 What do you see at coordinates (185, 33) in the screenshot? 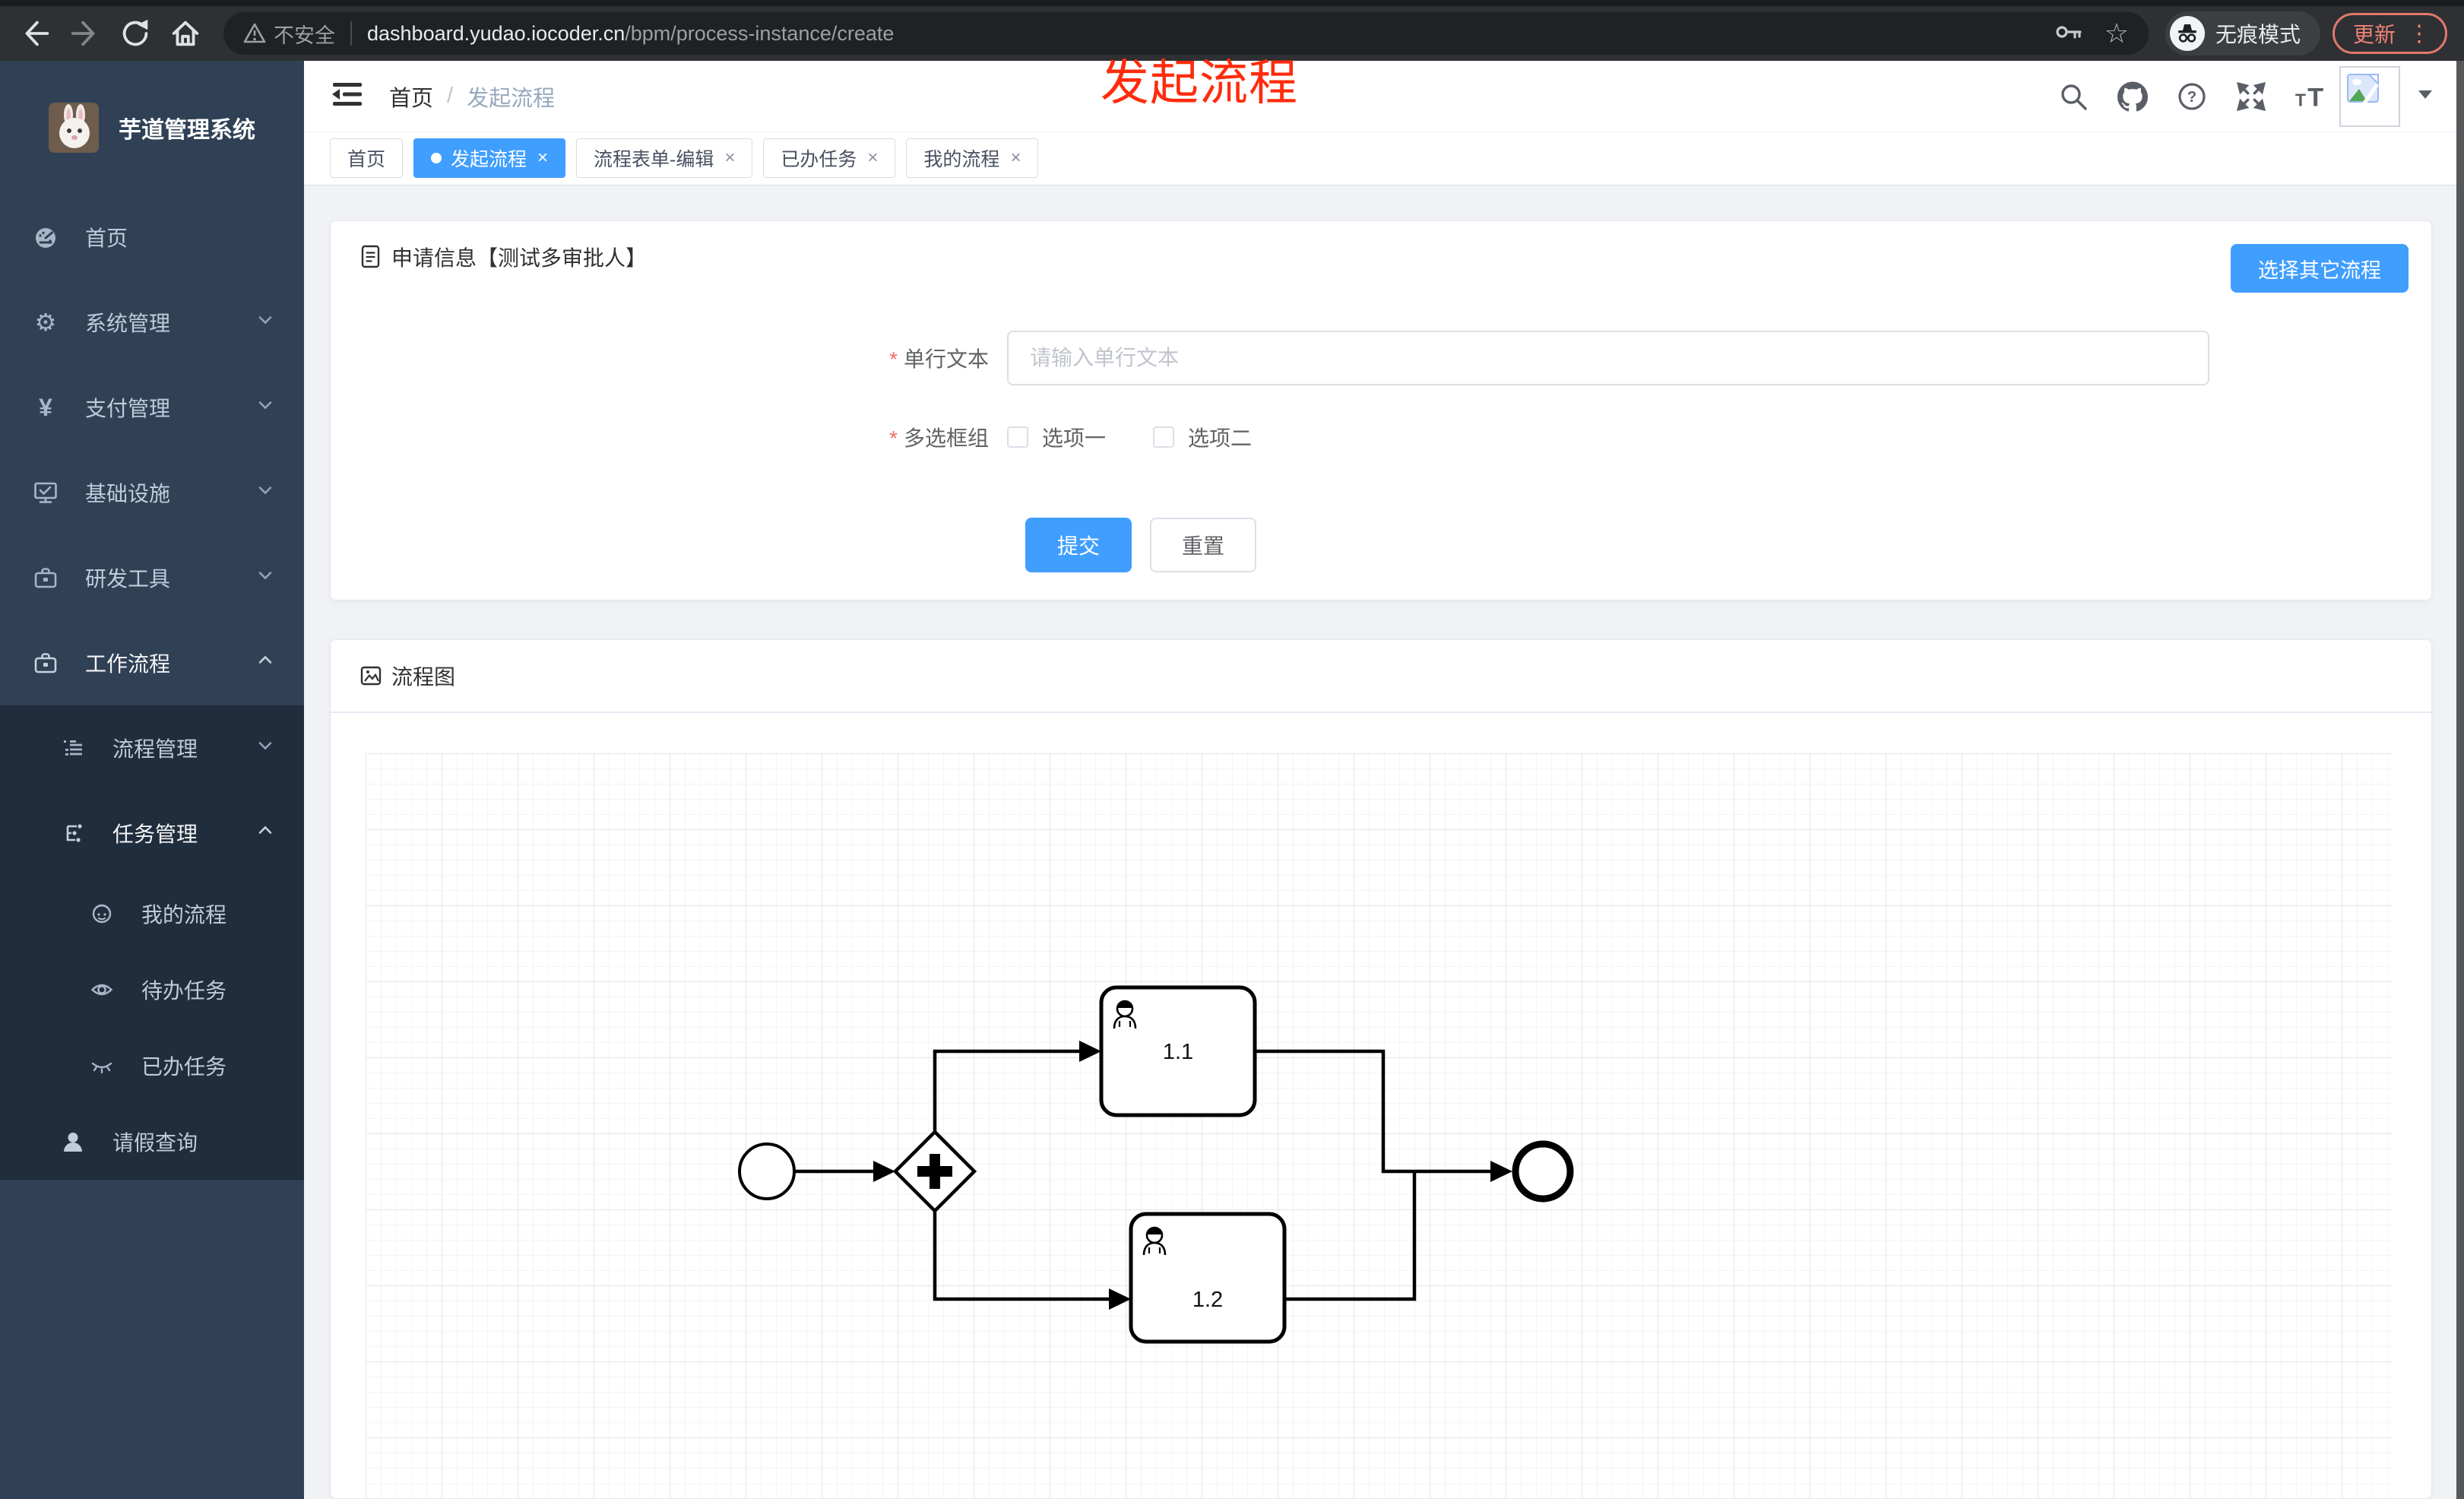
I see `browser-home-icon` at bounding box center [185, 33].